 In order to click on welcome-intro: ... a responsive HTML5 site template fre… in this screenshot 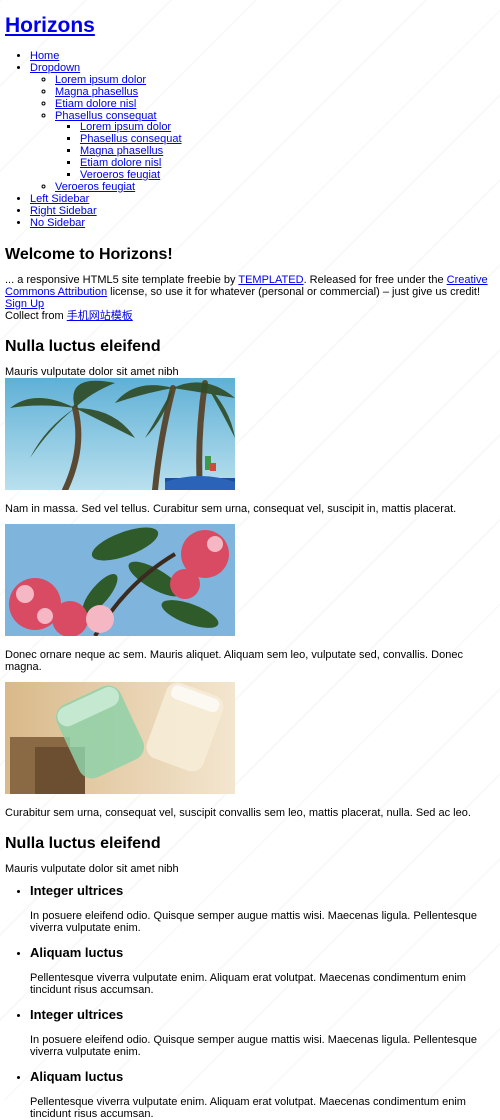, I will do `click(250, 298)`.